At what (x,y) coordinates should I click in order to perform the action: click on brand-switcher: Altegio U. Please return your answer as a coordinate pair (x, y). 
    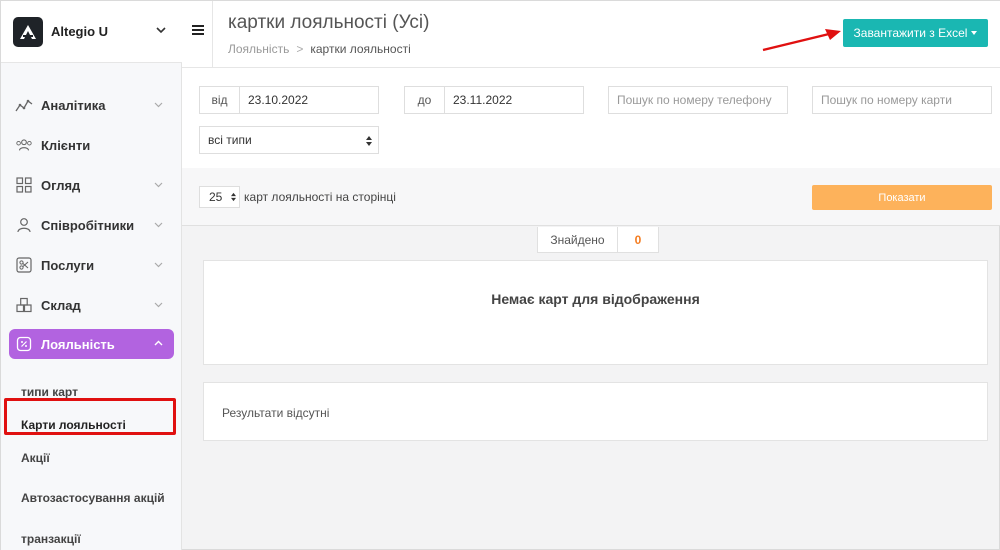
    Looking at the image, I should click on (91, 32).